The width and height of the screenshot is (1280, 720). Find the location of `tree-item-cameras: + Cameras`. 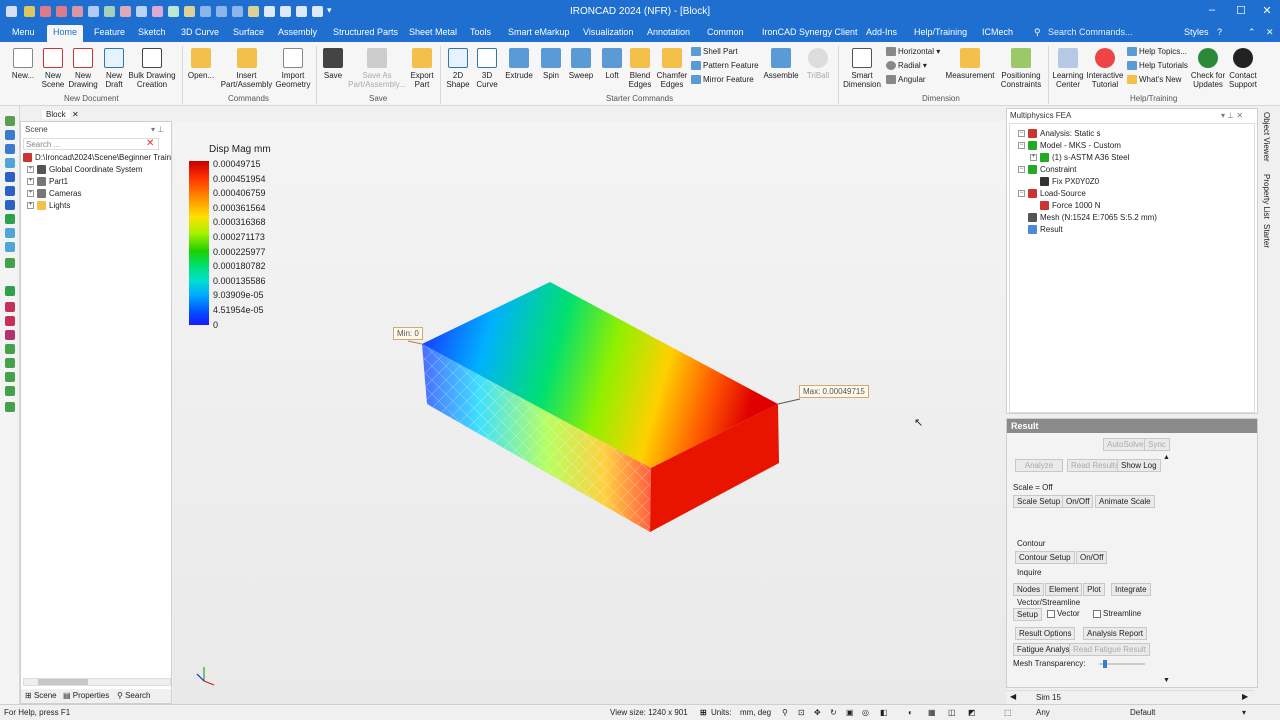

tree-item-cameras: + Cameras is located at coordinates (54, 194).